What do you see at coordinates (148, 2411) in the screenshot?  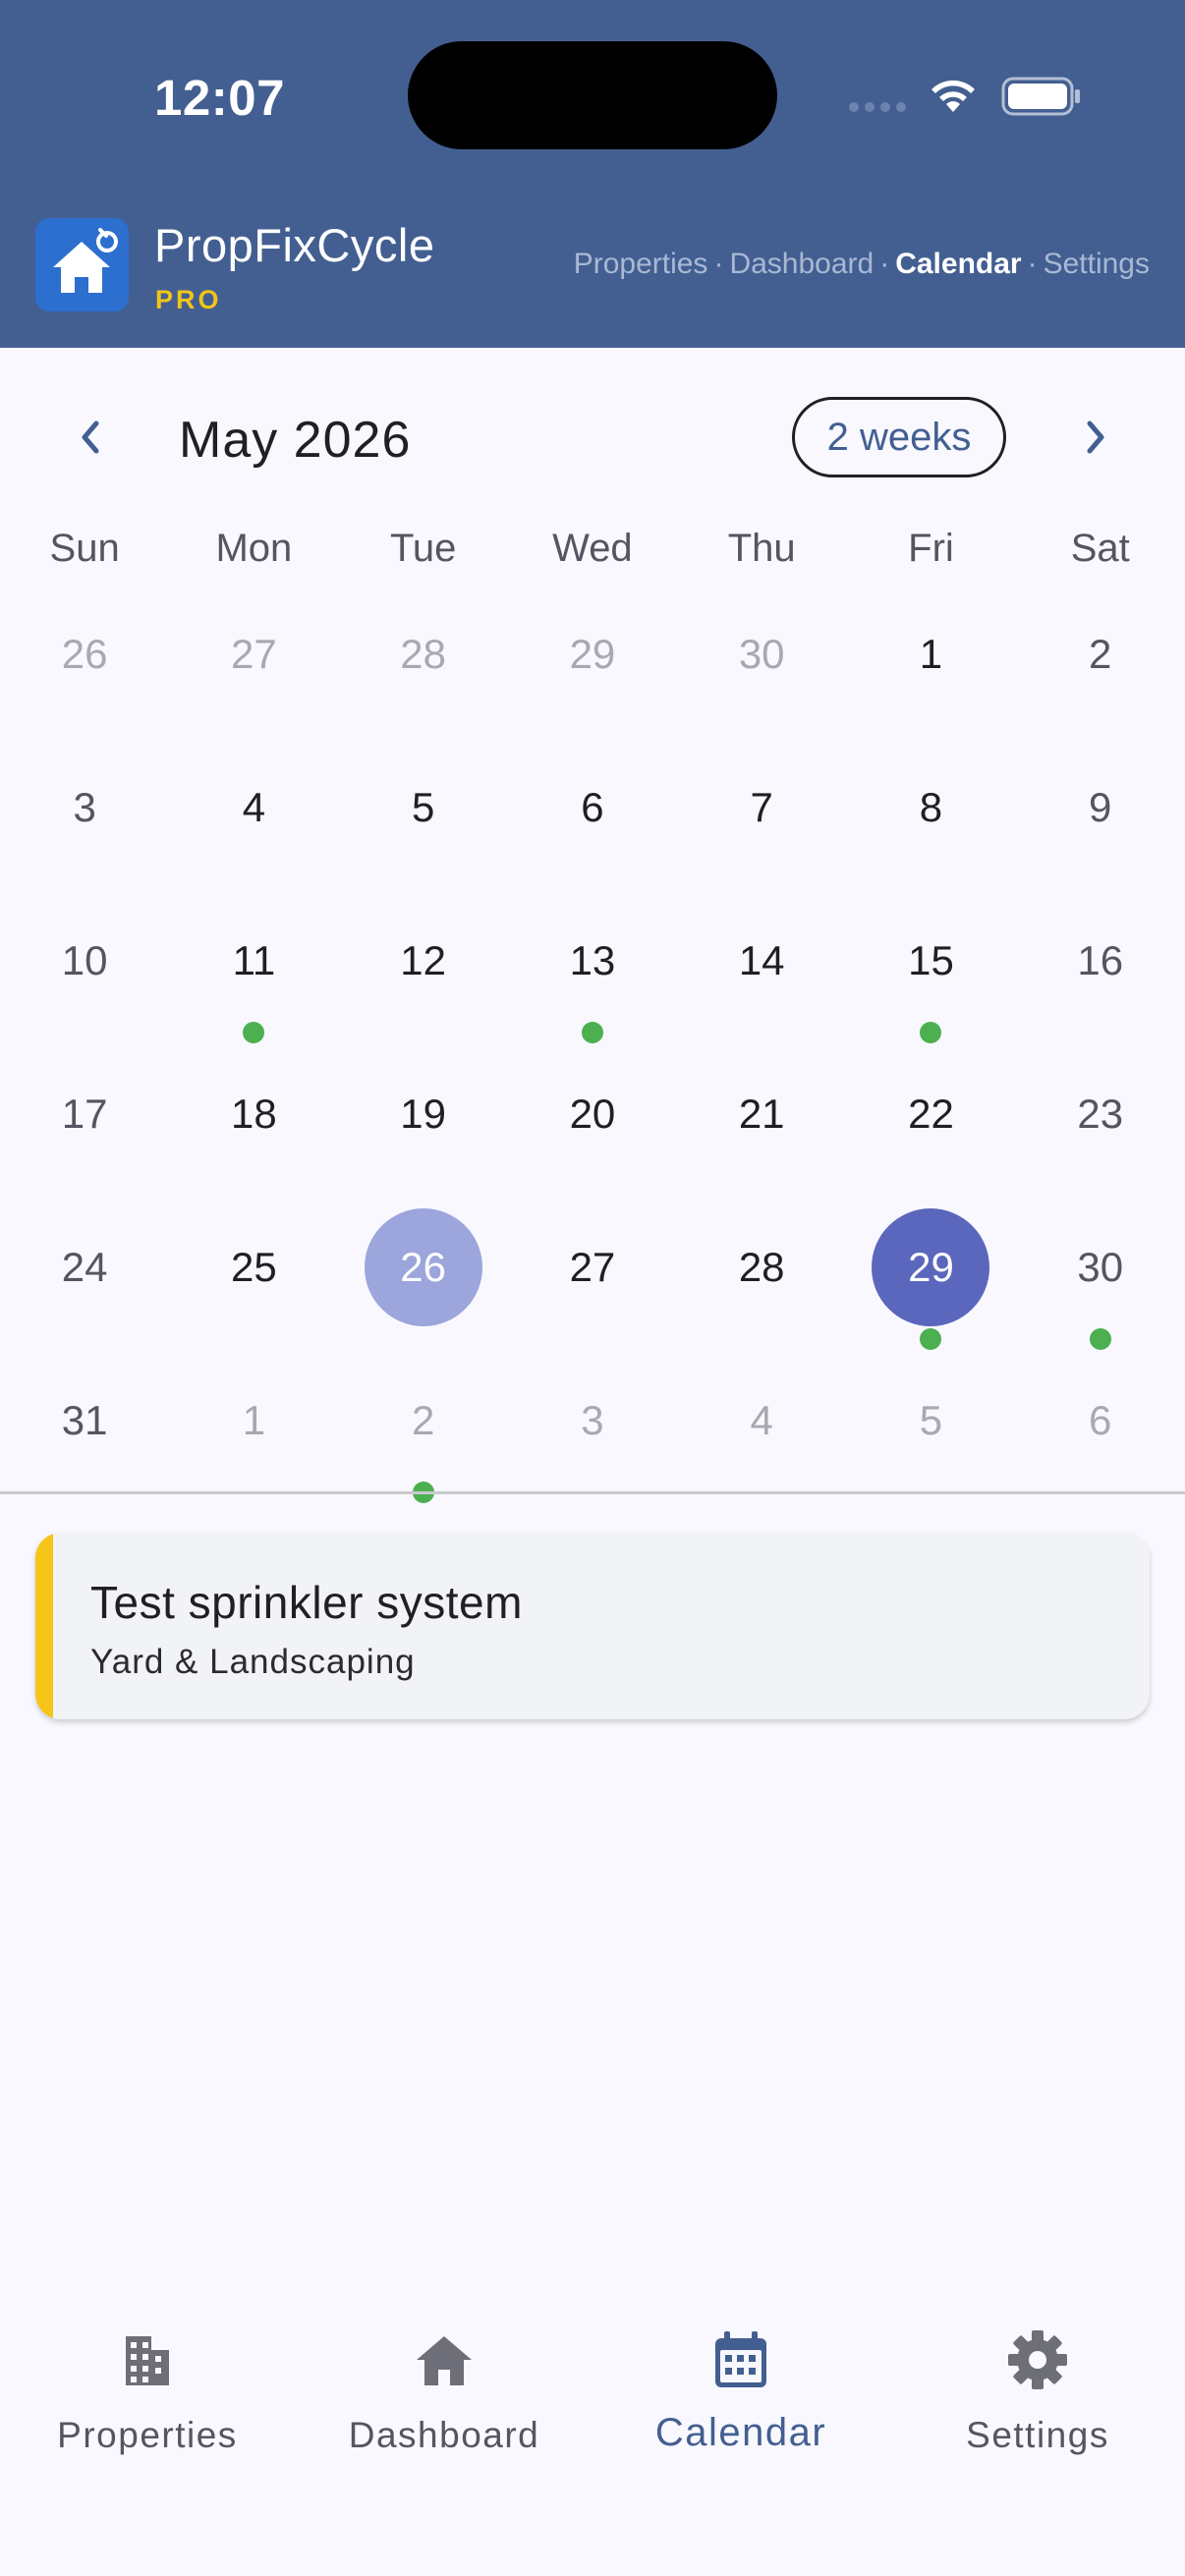 I see `bottom-nav-properties: Properties` at bounding box center [148, 2411].